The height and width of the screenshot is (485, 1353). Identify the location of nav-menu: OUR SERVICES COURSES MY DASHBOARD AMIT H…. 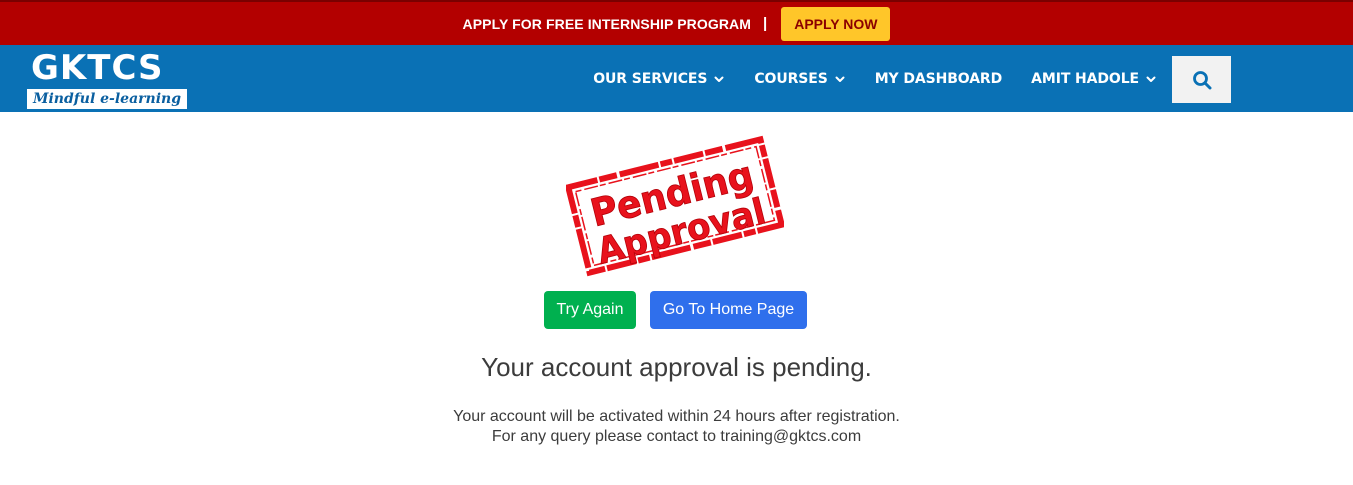
(860, 78).